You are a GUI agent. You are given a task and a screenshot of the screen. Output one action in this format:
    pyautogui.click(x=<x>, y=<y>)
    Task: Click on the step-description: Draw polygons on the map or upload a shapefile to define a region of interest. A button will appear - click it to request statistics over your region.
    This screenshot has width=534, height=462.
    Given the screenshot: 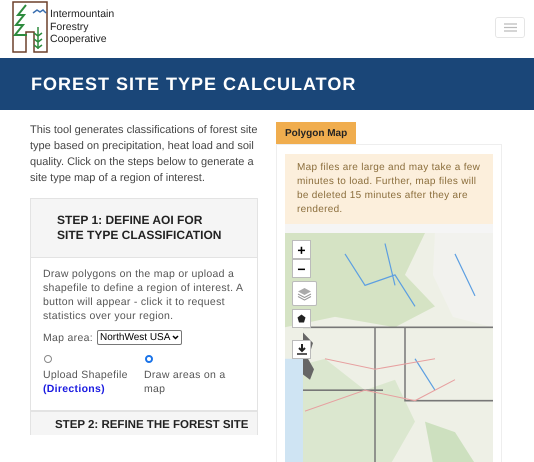 What is the action you would take?
    pyautogui.click(x=143, y=295)
    